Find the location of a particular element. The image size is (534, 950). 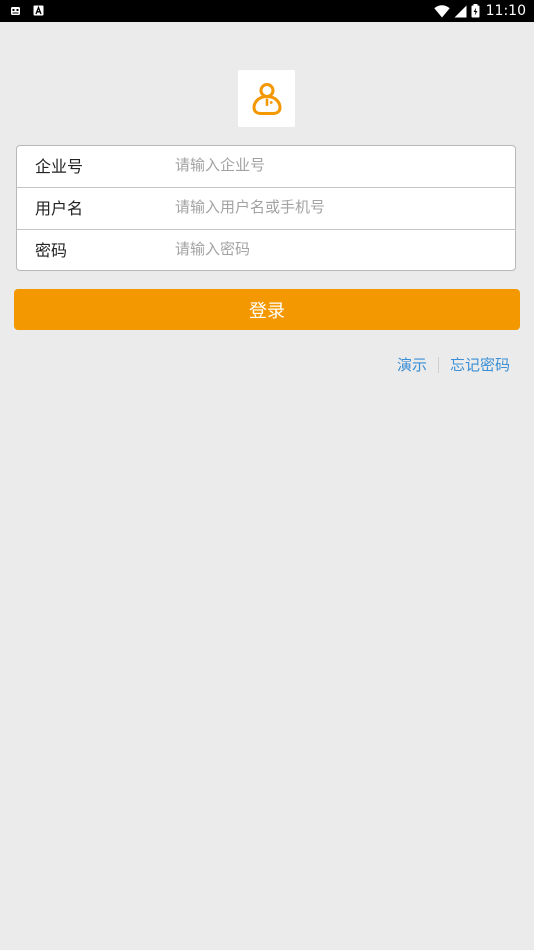

android-debug-icon is located at coordinates (15, 11).